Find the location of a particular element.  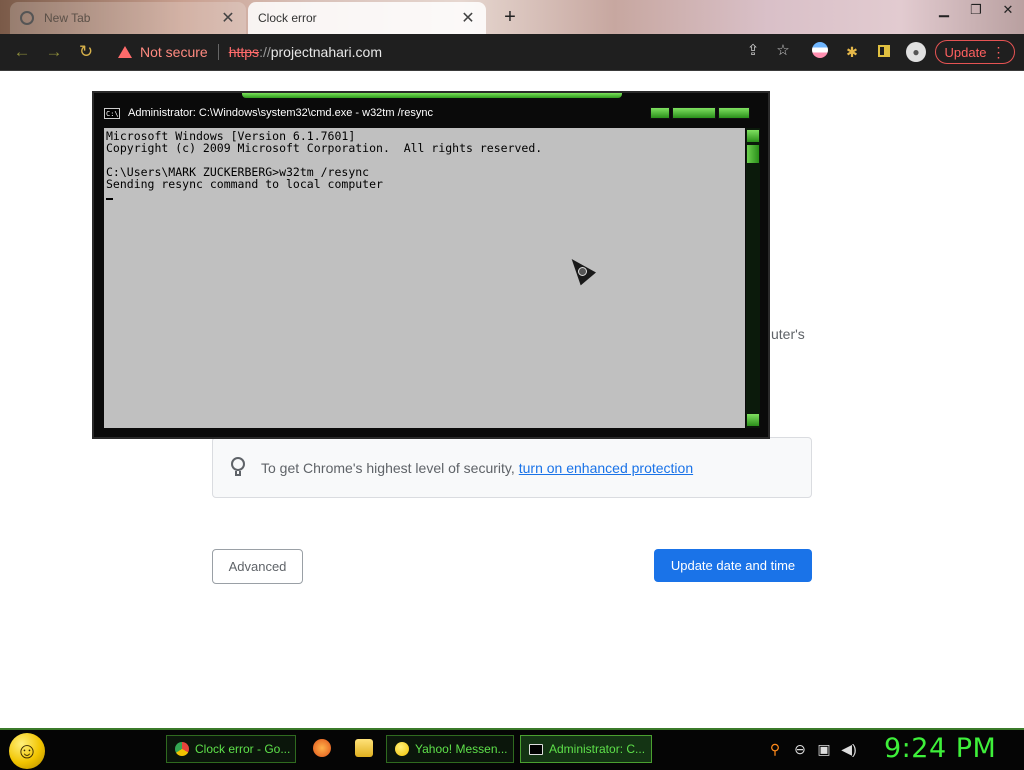

url-scheme: https is located at coordinates (244, 52).